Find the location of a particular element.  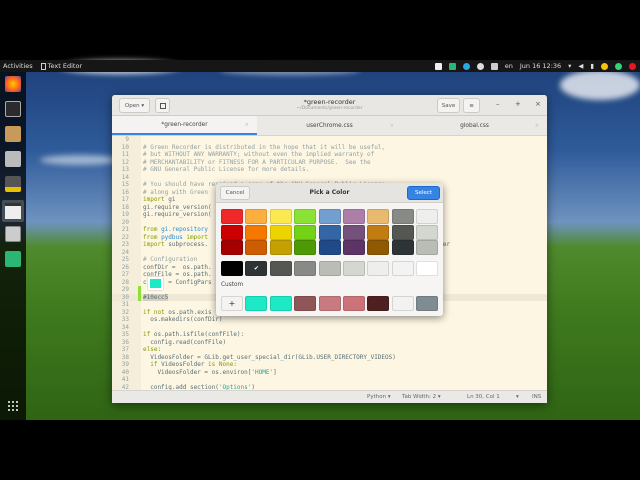

tab-green-recorder: *green-recorder × is located at coordinates (184, 125).